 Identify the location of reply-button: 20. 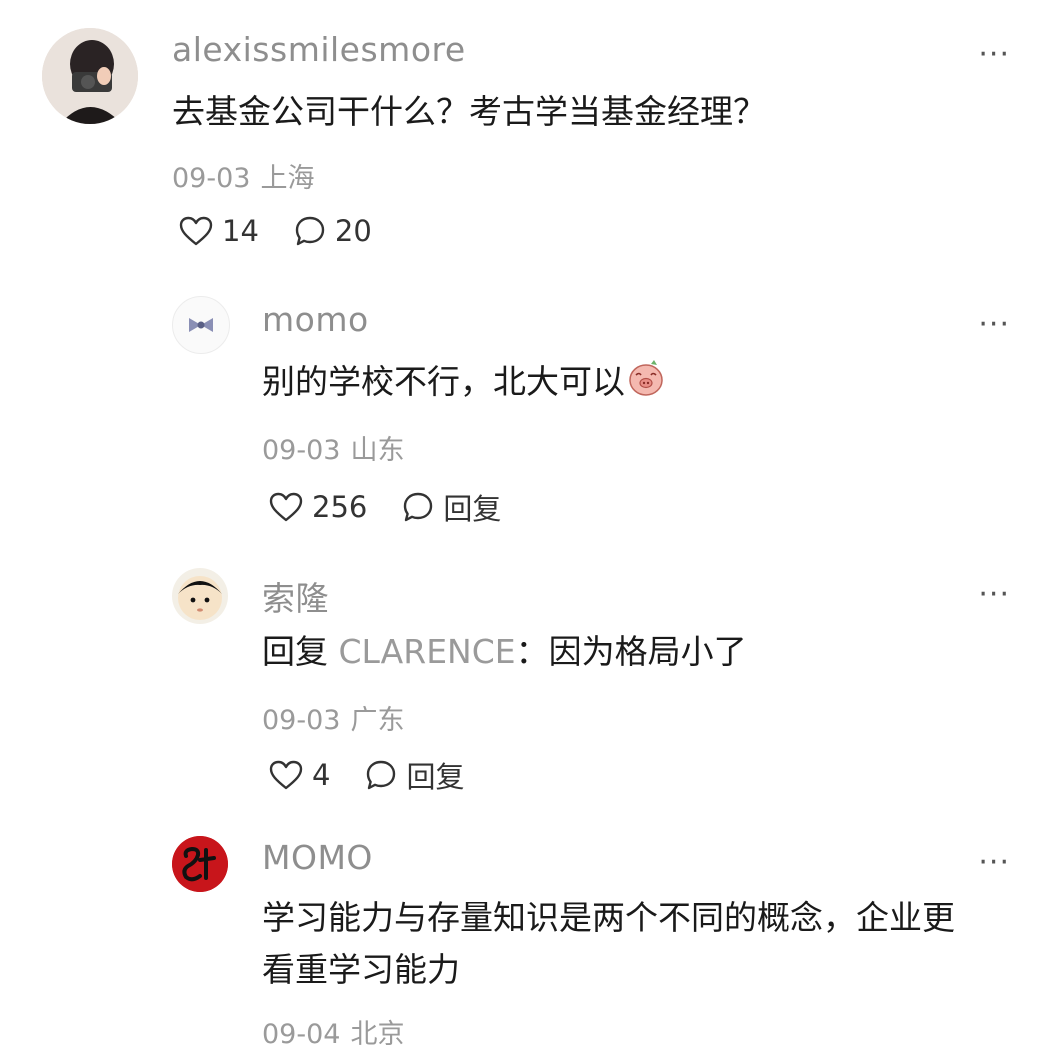
(332, 231).